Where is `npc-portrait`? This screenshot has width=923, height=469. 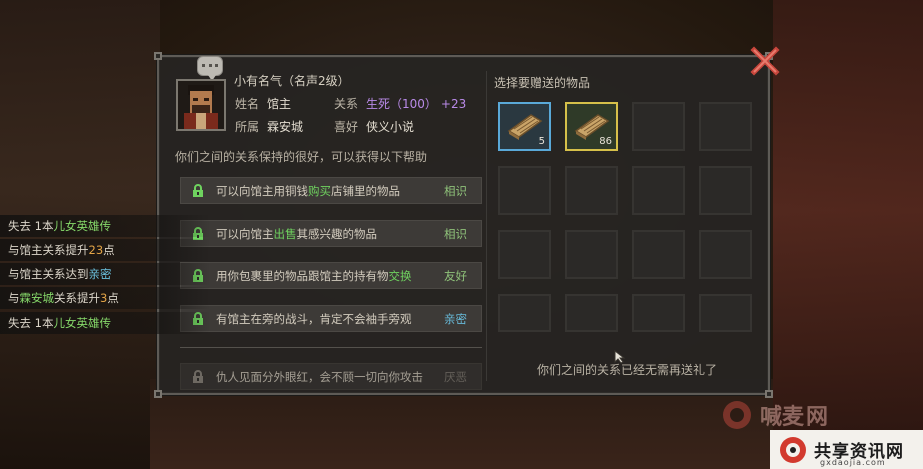 npc-portrait is located at coordinates (201, 105).